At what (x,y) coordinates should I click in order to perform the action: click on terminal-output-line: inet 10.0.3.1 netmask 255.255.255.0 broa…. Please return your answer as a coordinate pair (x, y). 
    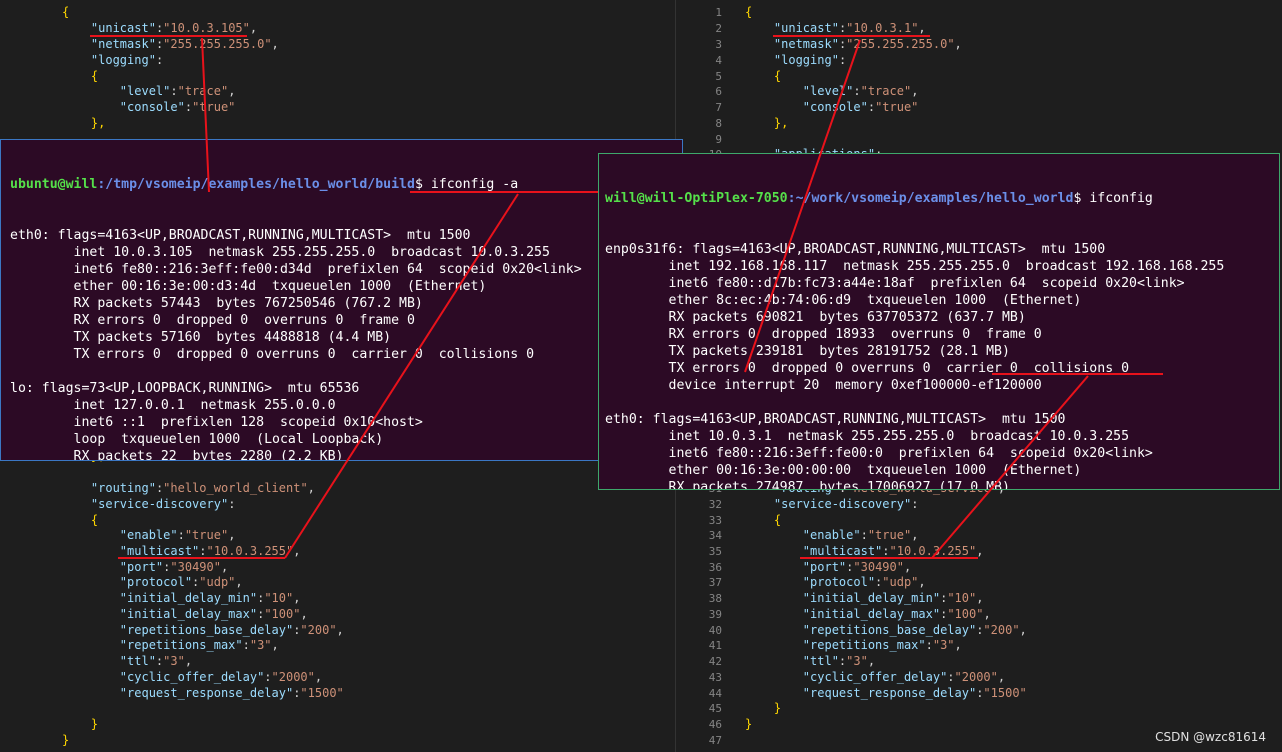
    Looking at the image, I should click on (867, 436).